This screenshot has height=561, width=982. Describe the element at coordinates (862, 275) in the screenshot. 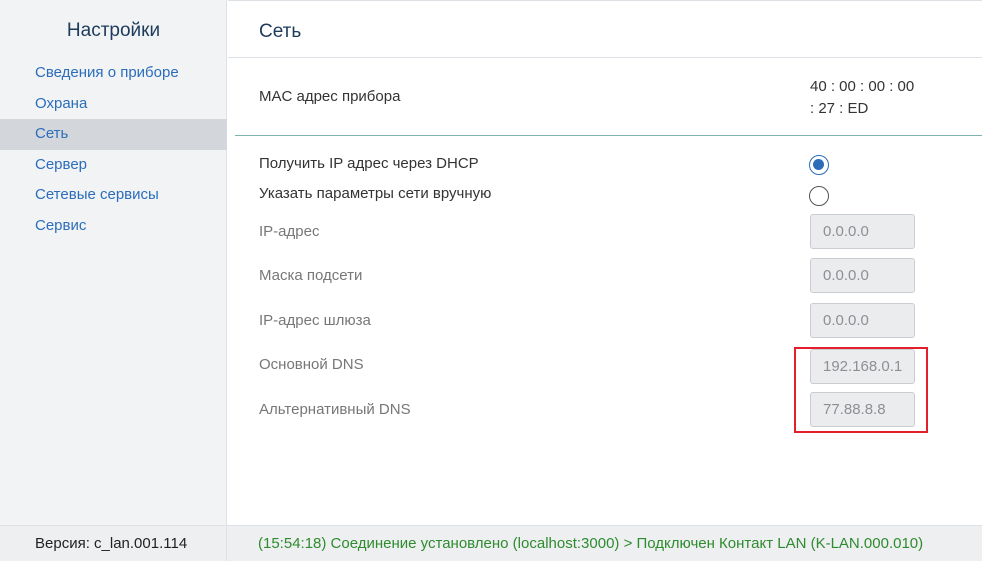

I see `subnet-mask-field: 0.0.0.0` at that location.